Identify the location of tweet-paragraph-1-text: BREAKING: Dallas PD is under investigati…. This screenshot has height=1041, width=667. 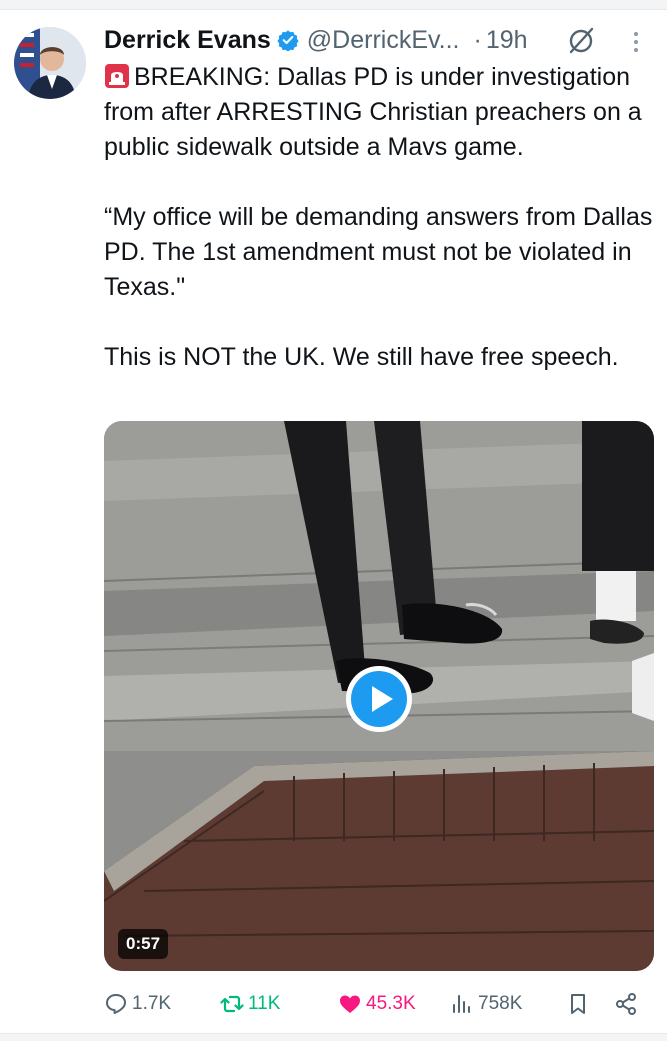
(373, 112).